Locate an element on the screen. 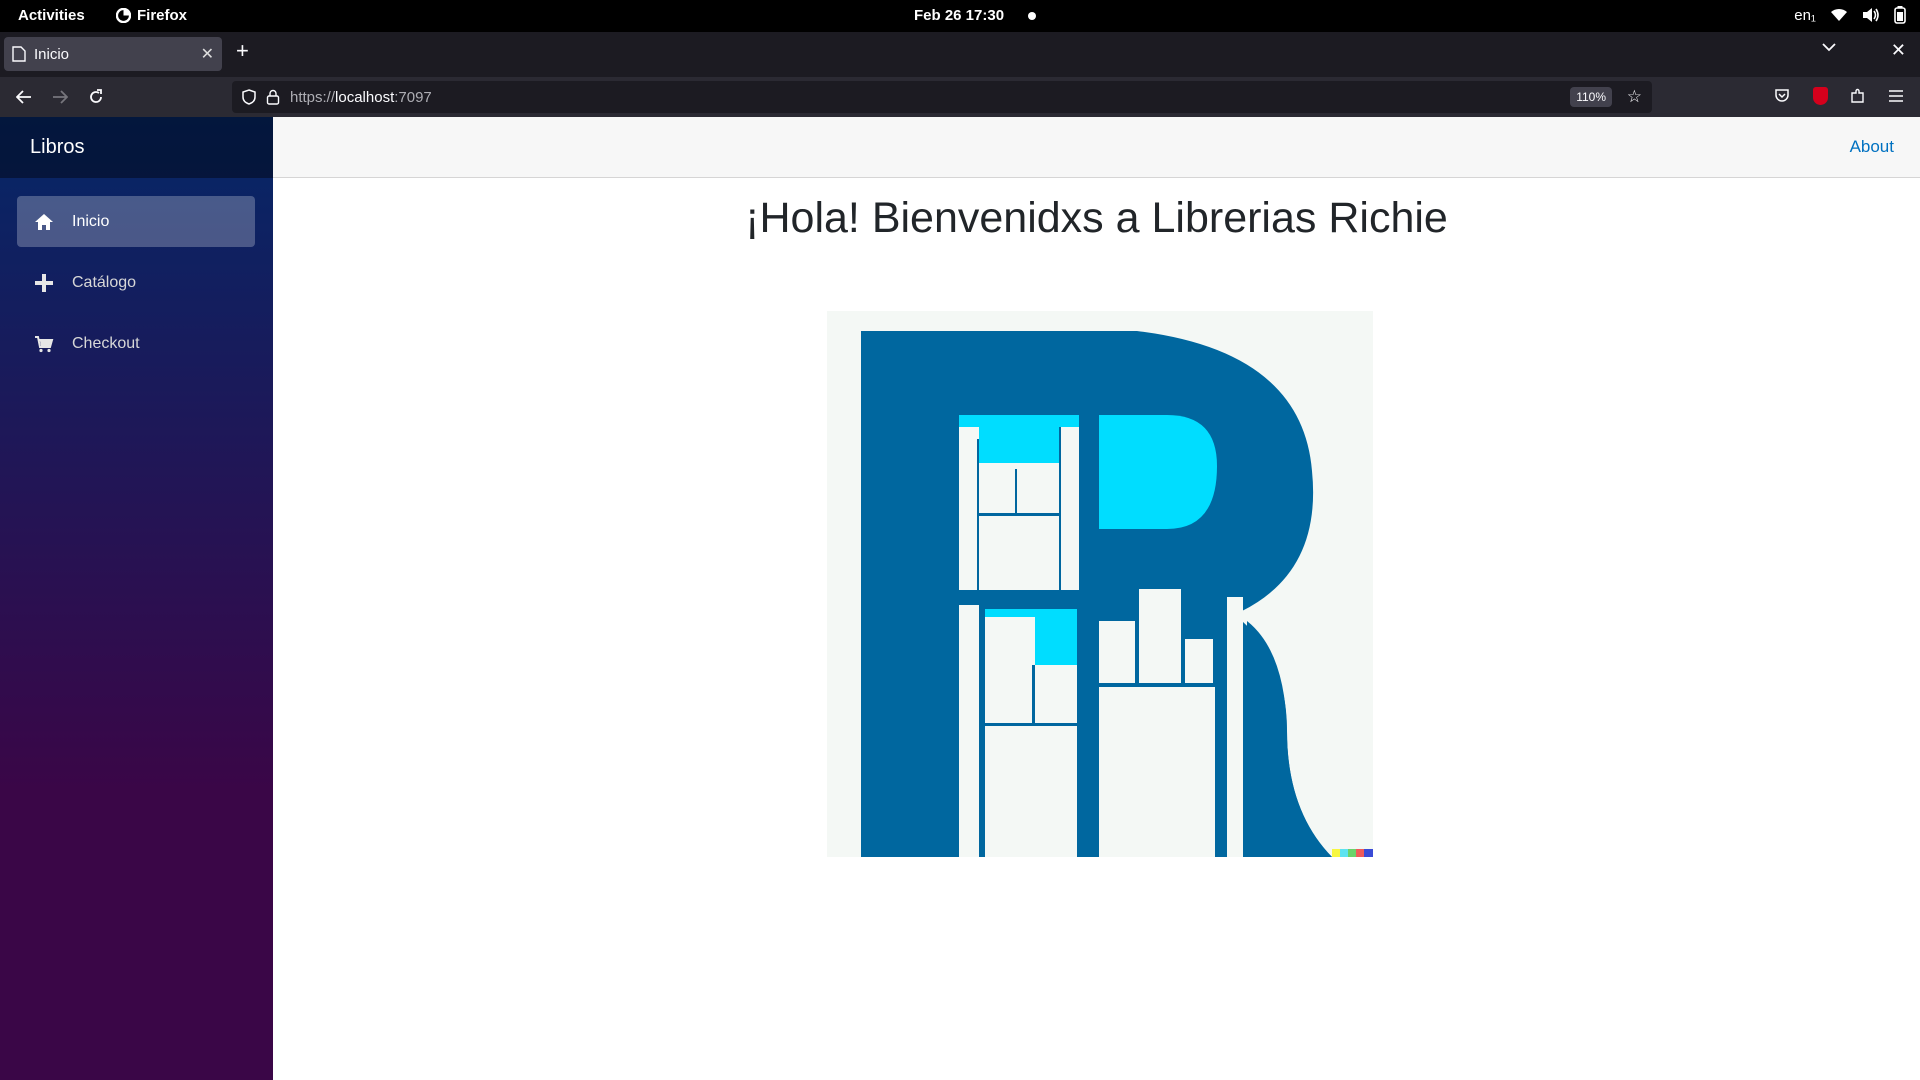 Image resolution: width=1920 pixels, height=1080 pixels. logo-image is located at coordinates (1100, 584).